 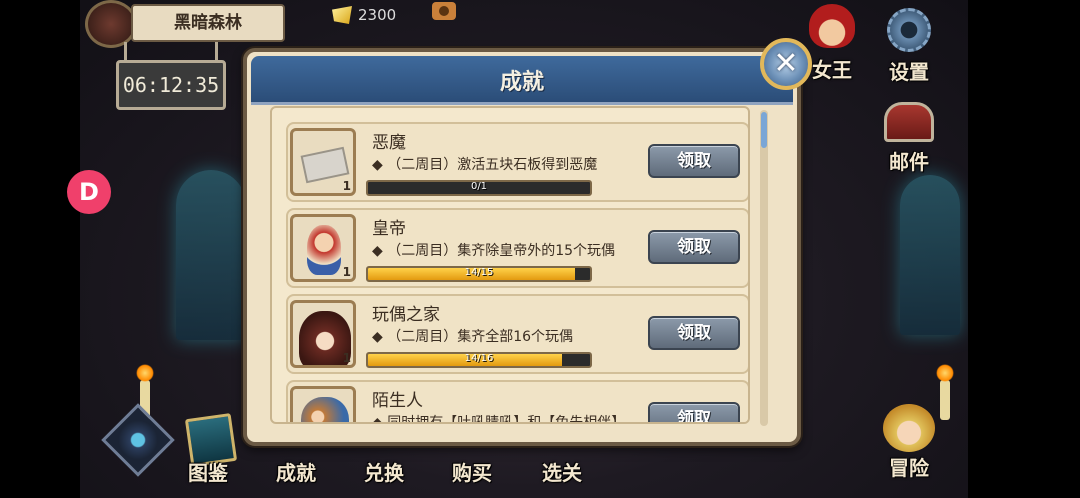 I want to click on achievement-title: 玩偶之家, so click(x=406, y=315).